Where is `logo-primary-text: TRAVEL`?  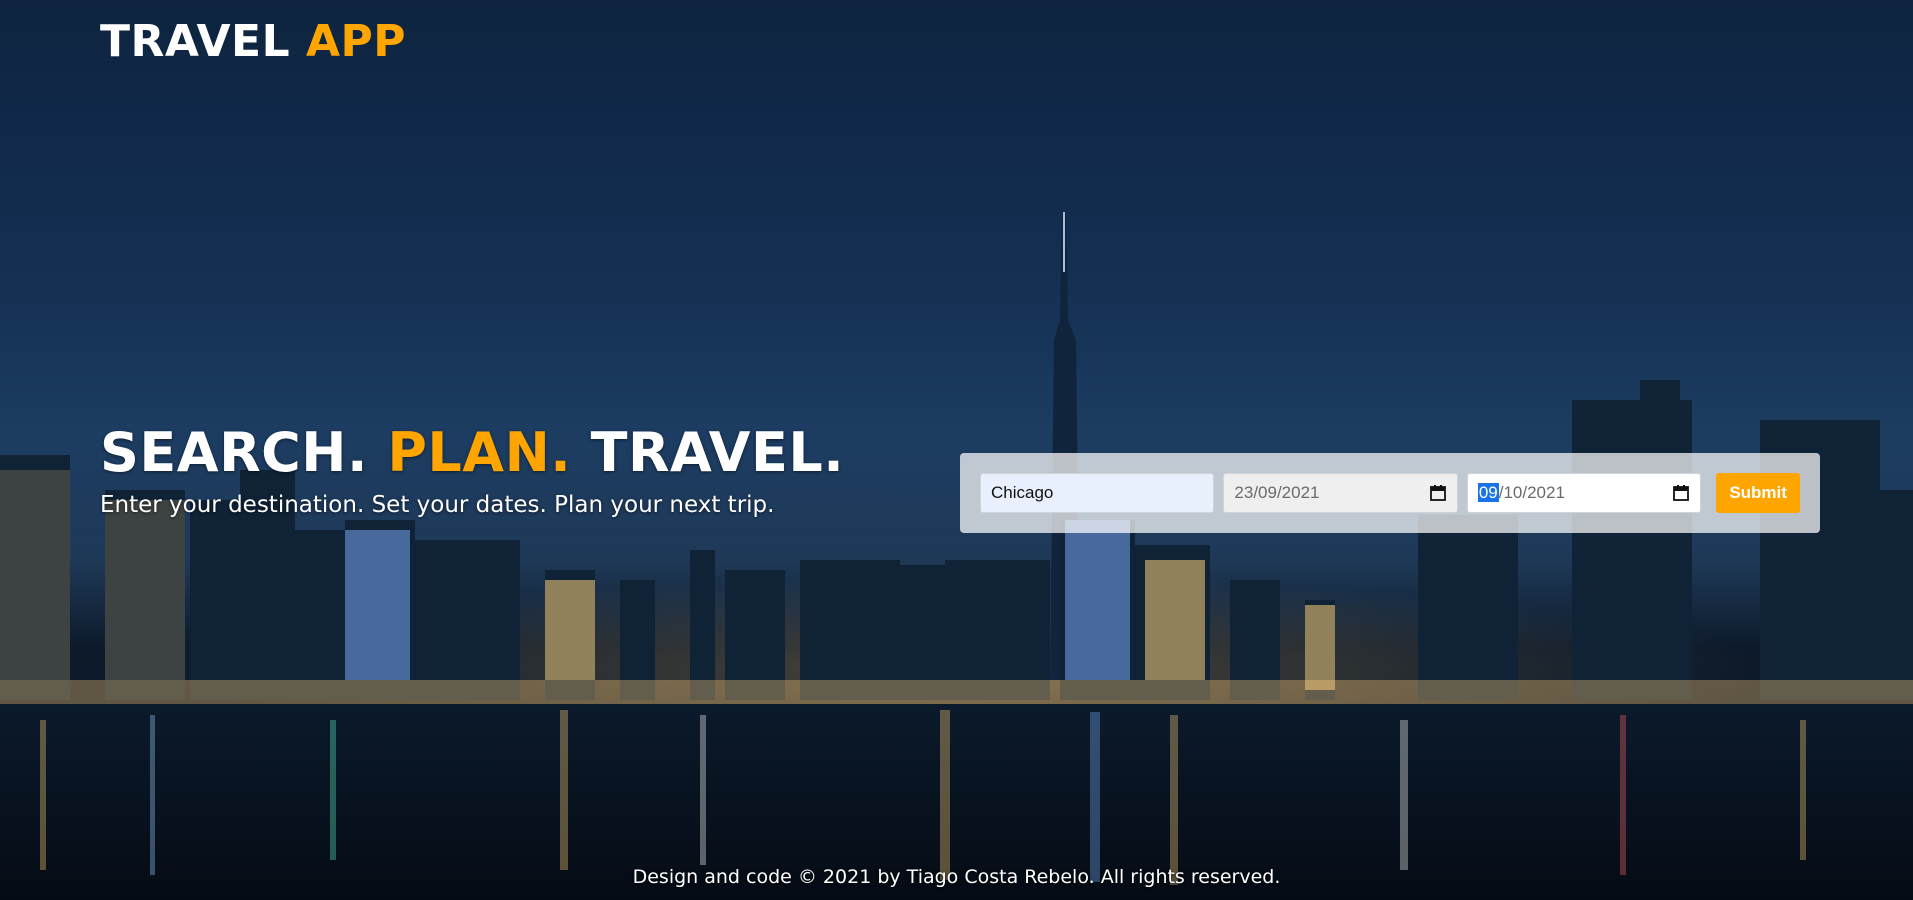
logo-primary-text: TRAVEL is located at coordinates (195, 41).